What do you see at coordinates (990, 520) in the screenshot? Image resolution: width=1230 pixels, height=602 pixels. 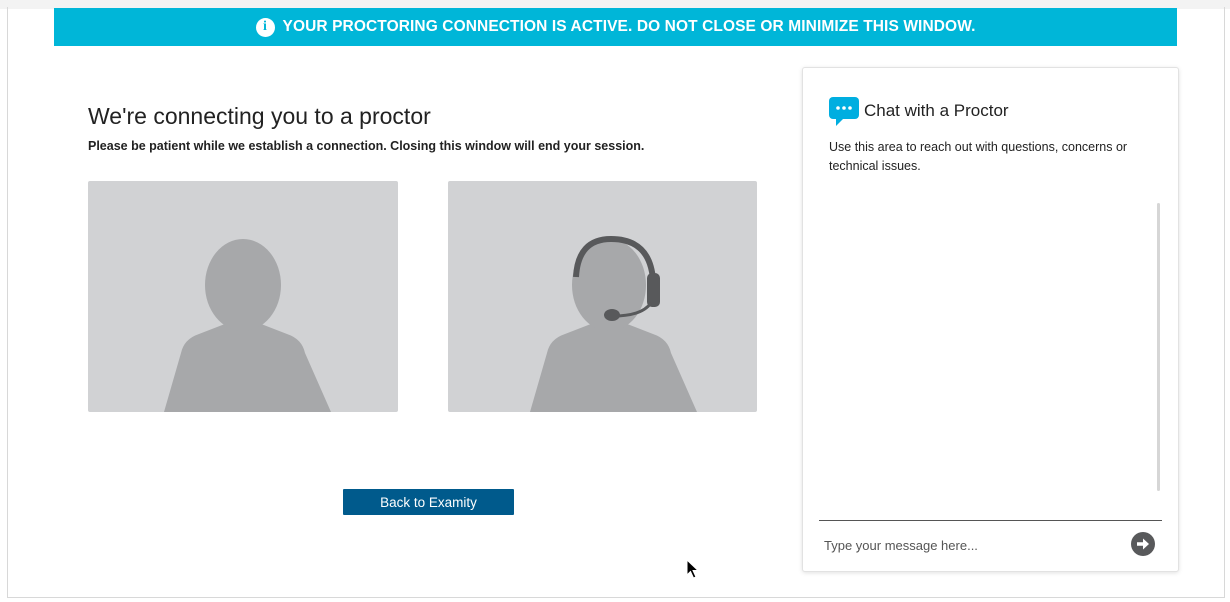 I see `chat-input-divider` at bounding box center [990, 520].